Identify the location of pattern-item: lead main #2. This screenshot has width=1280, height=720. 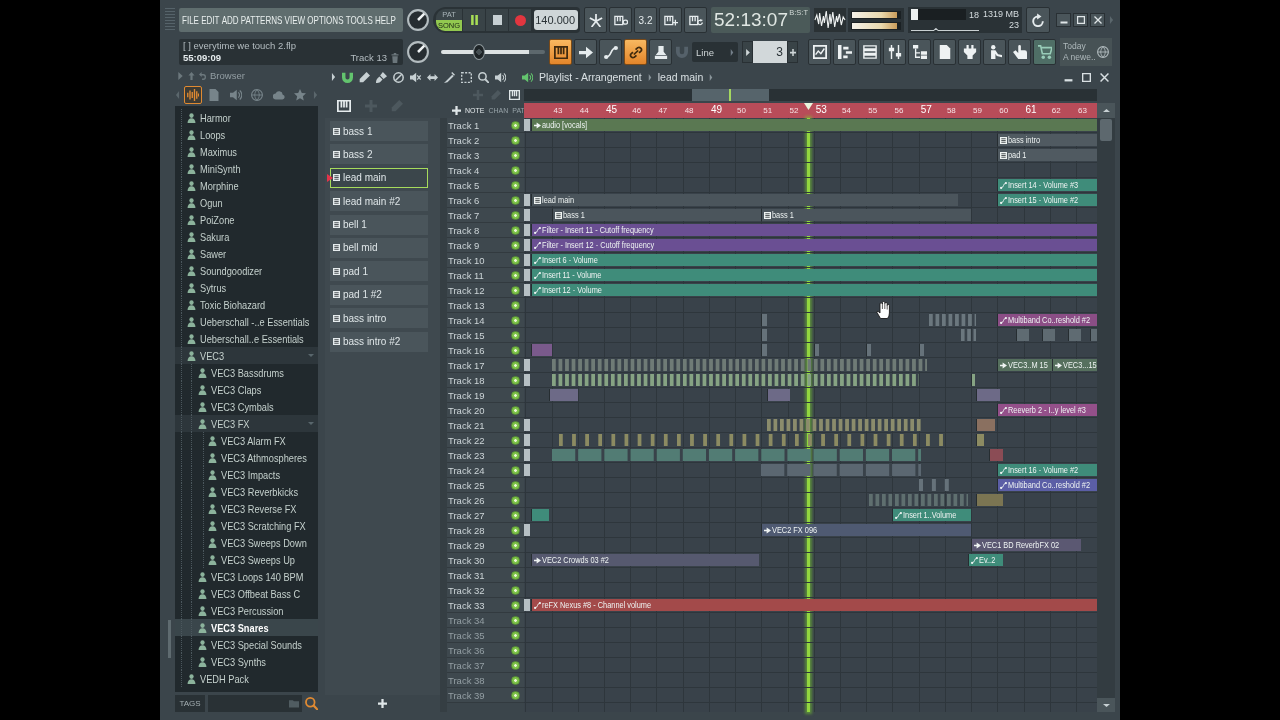
(379, 201).